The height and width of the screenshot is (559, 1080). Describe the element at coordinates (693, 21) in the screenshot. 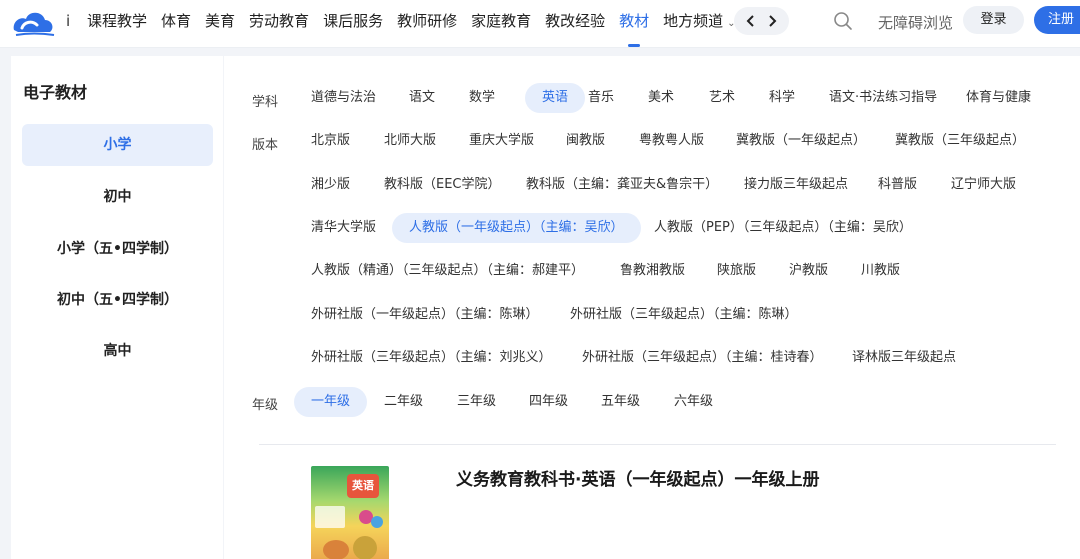

I see `nav-label: 地方频道` at that location.